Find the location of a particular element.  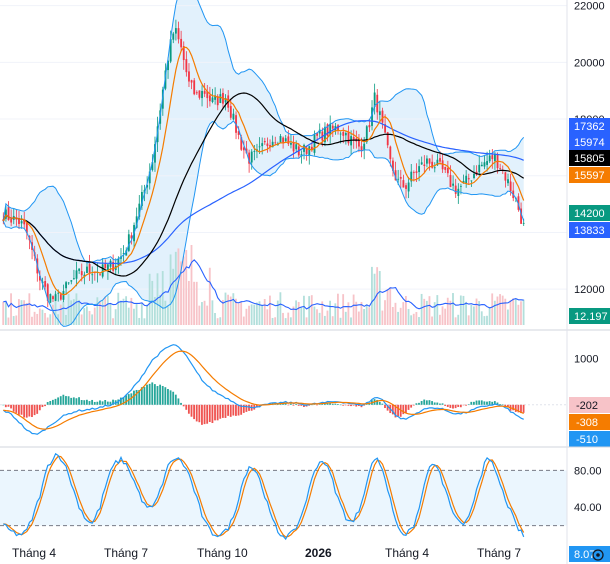

x-tick-label: 2026 is located at coordinates (318, 553).